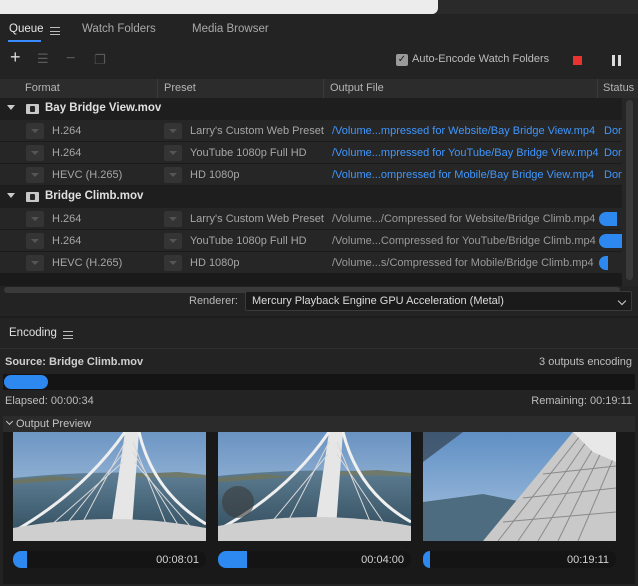  What do you see at coordinates (42, 88) in the screenshot?
I see `column-format: Format` at bounding box center [42, 88].